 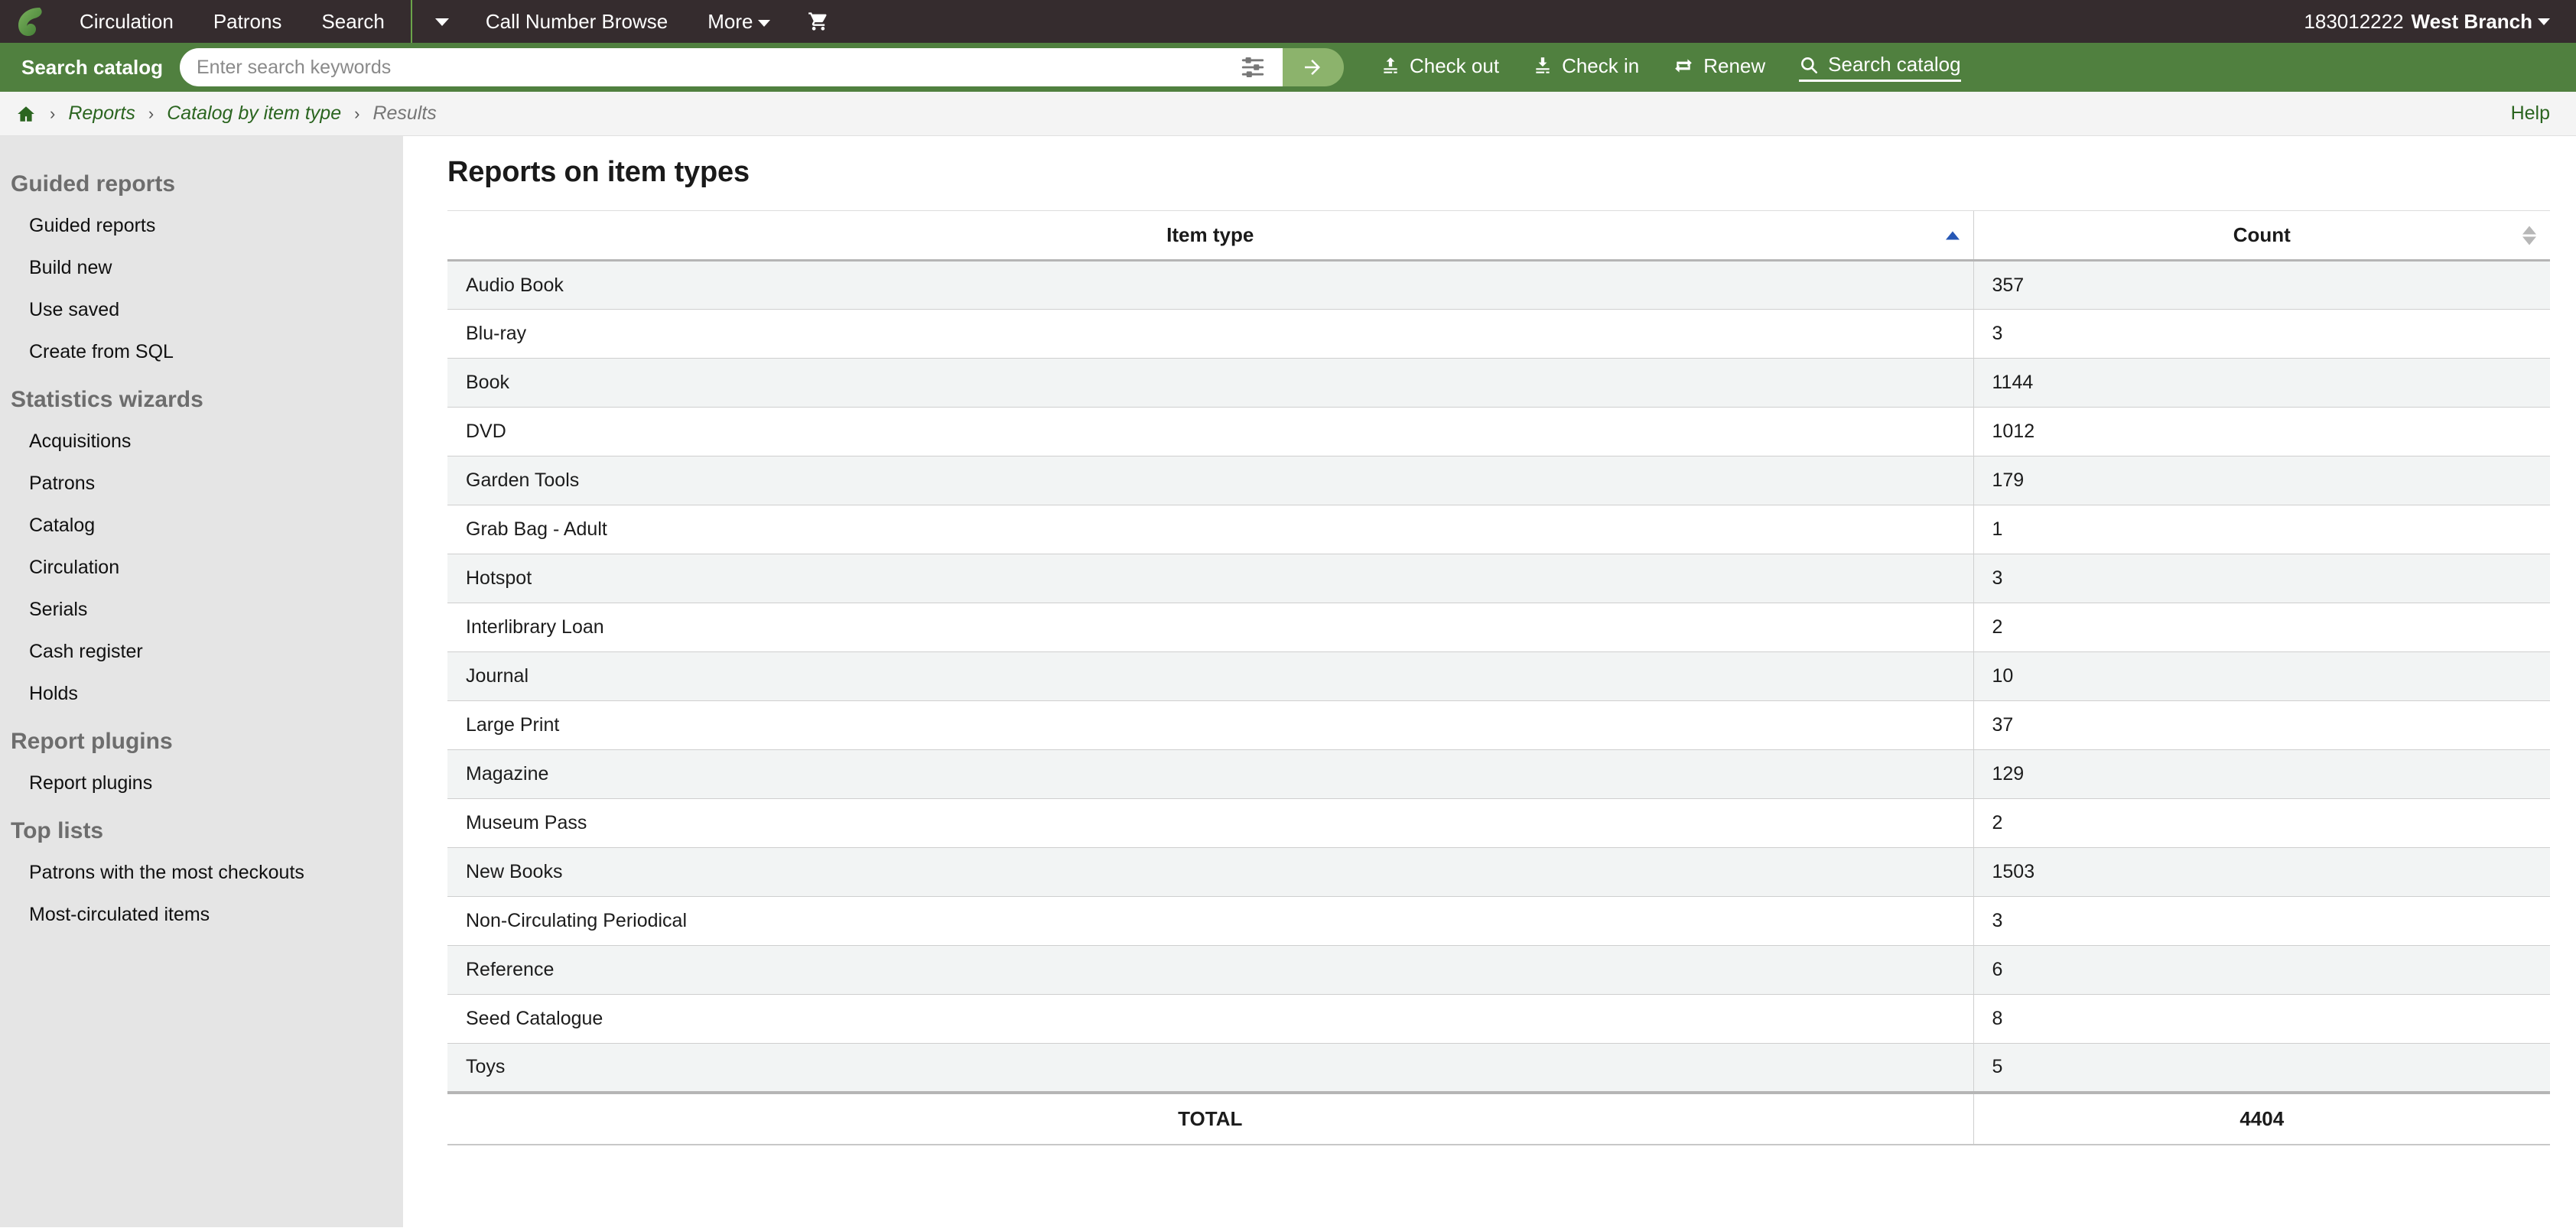 I want to click on table-head: Item type Count, so click(x=1498, y=236).